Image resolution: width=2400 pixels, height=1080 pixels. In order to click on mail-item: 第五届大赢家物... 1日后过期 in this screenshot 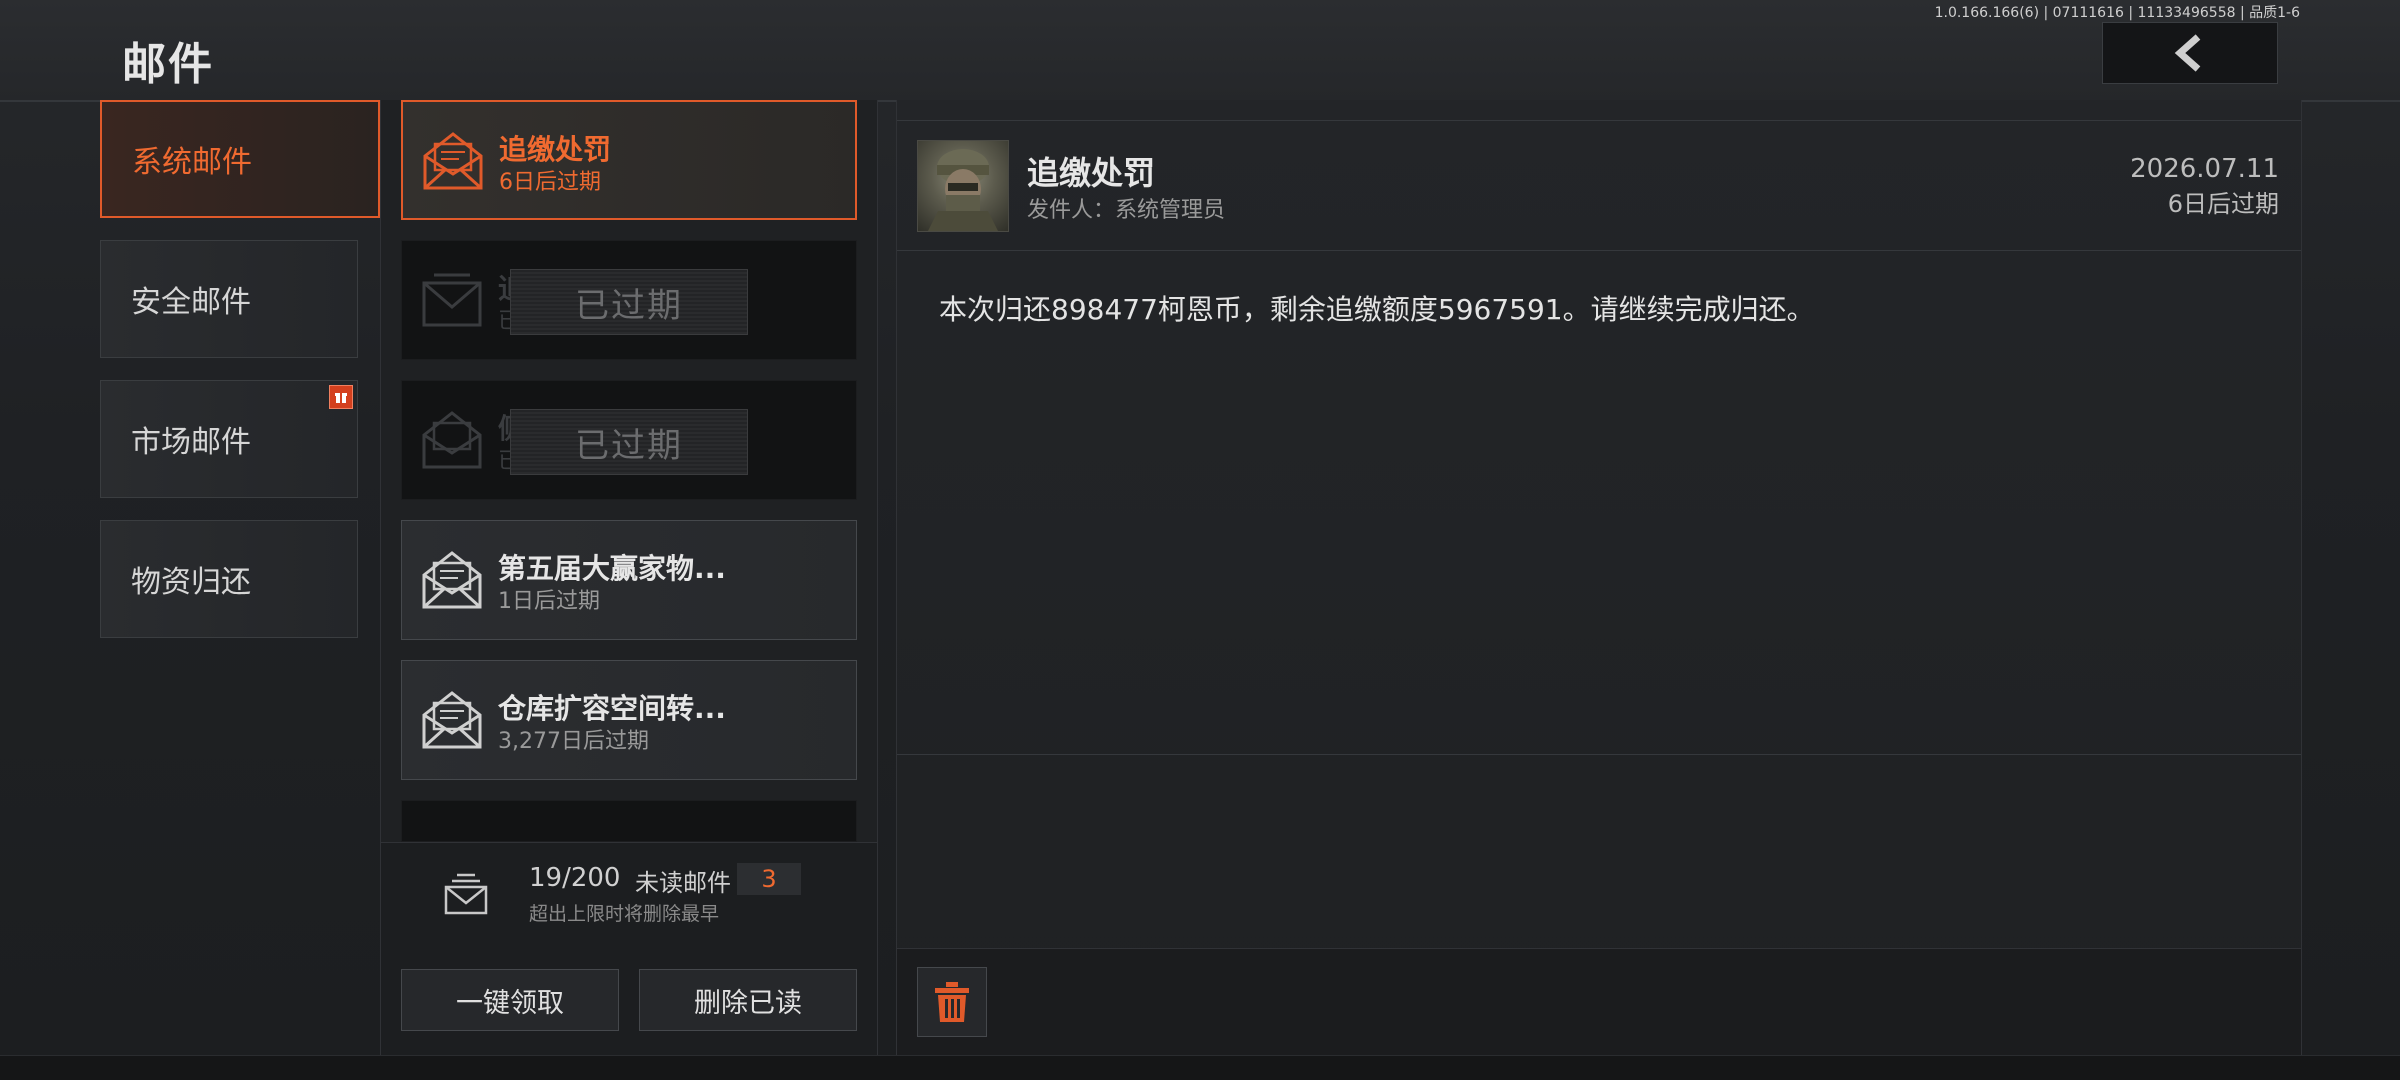, I will do `click(629, 580)`.